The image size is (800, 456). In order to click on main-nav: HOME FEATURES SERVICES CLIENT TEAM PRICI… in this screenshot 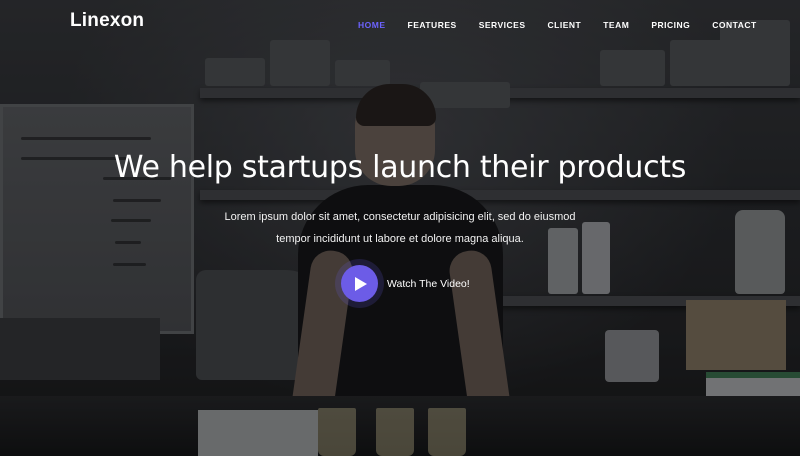, I will do `click(568, 25)`.